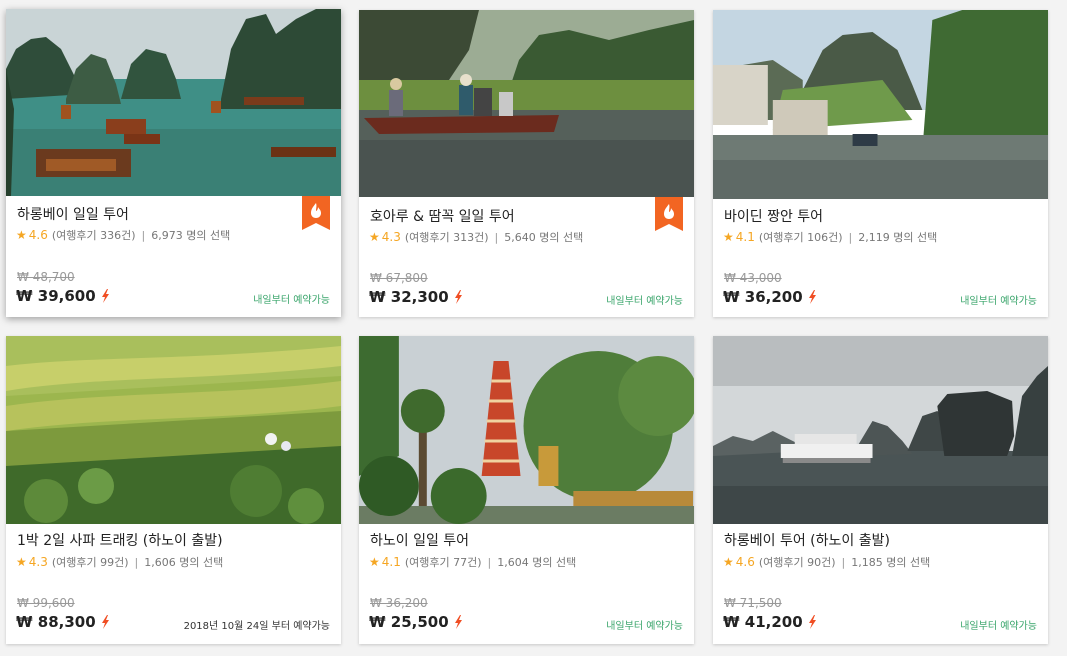 The image size is (1067, 656). I want to click on tour-availability: 2018년 10월 24일 부터 예약가능, so click(256, 626).